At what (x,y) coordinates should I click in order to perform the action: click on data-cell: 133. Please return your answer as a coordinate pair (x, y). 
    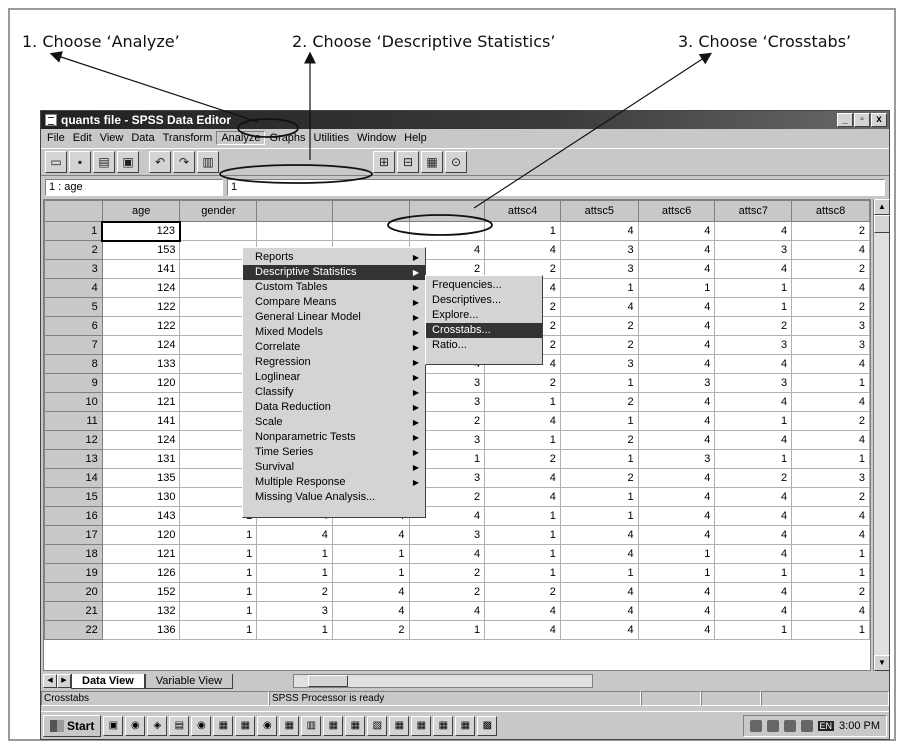
    Looking at the image, I should click on (141, 364).